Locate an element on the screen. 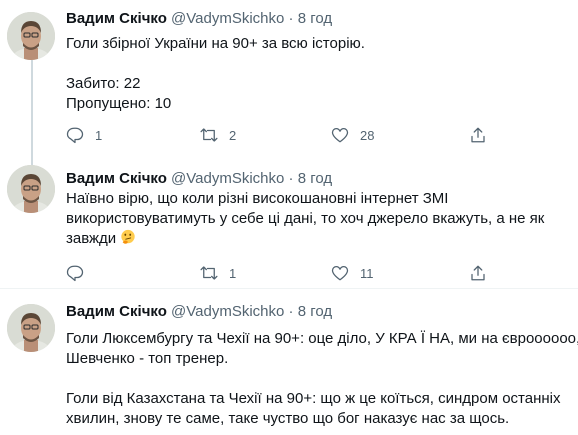 This screenshot has width=578, height=435. retweet-count: 2 is located at coordinates (233, 135).